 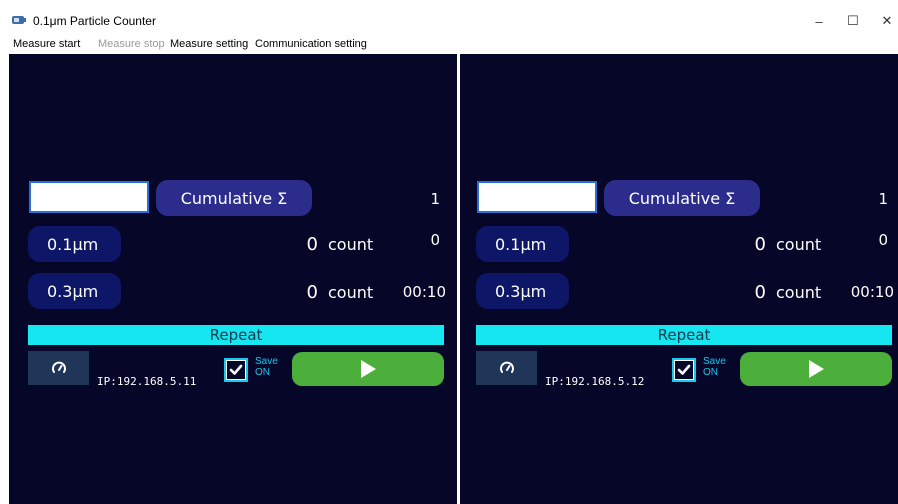 I want to click on ip-address: IP:192.168.5.12, so click(x=595, y=381).